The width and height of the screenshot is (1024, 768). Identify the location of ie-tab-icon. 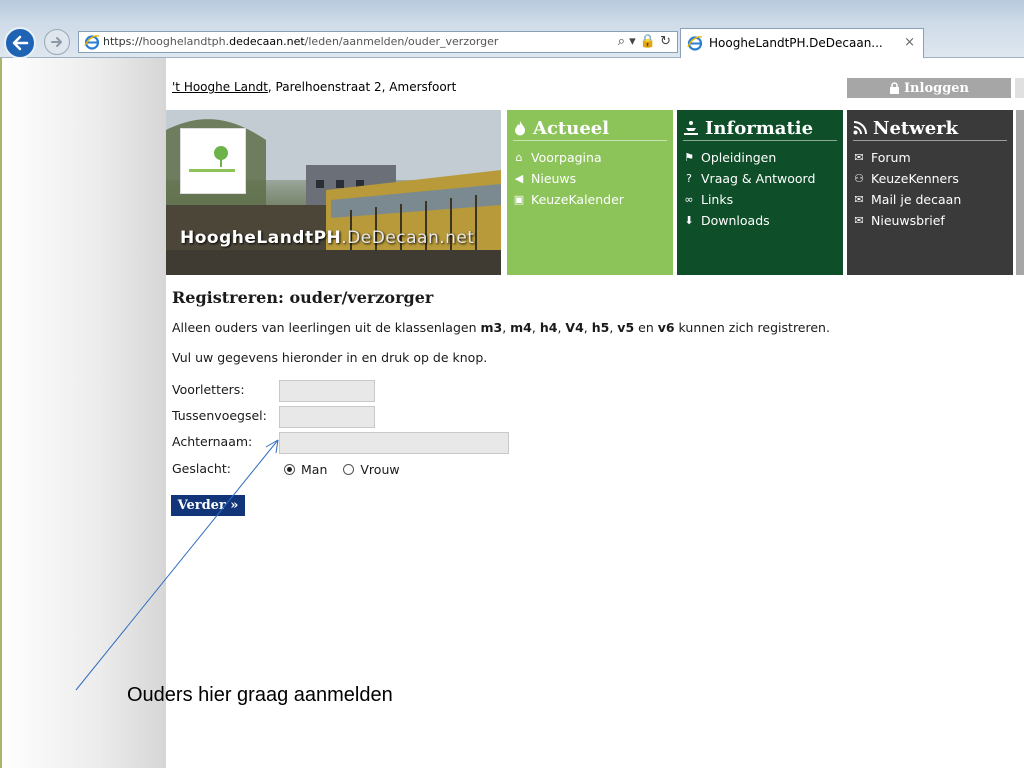
(695, 43).